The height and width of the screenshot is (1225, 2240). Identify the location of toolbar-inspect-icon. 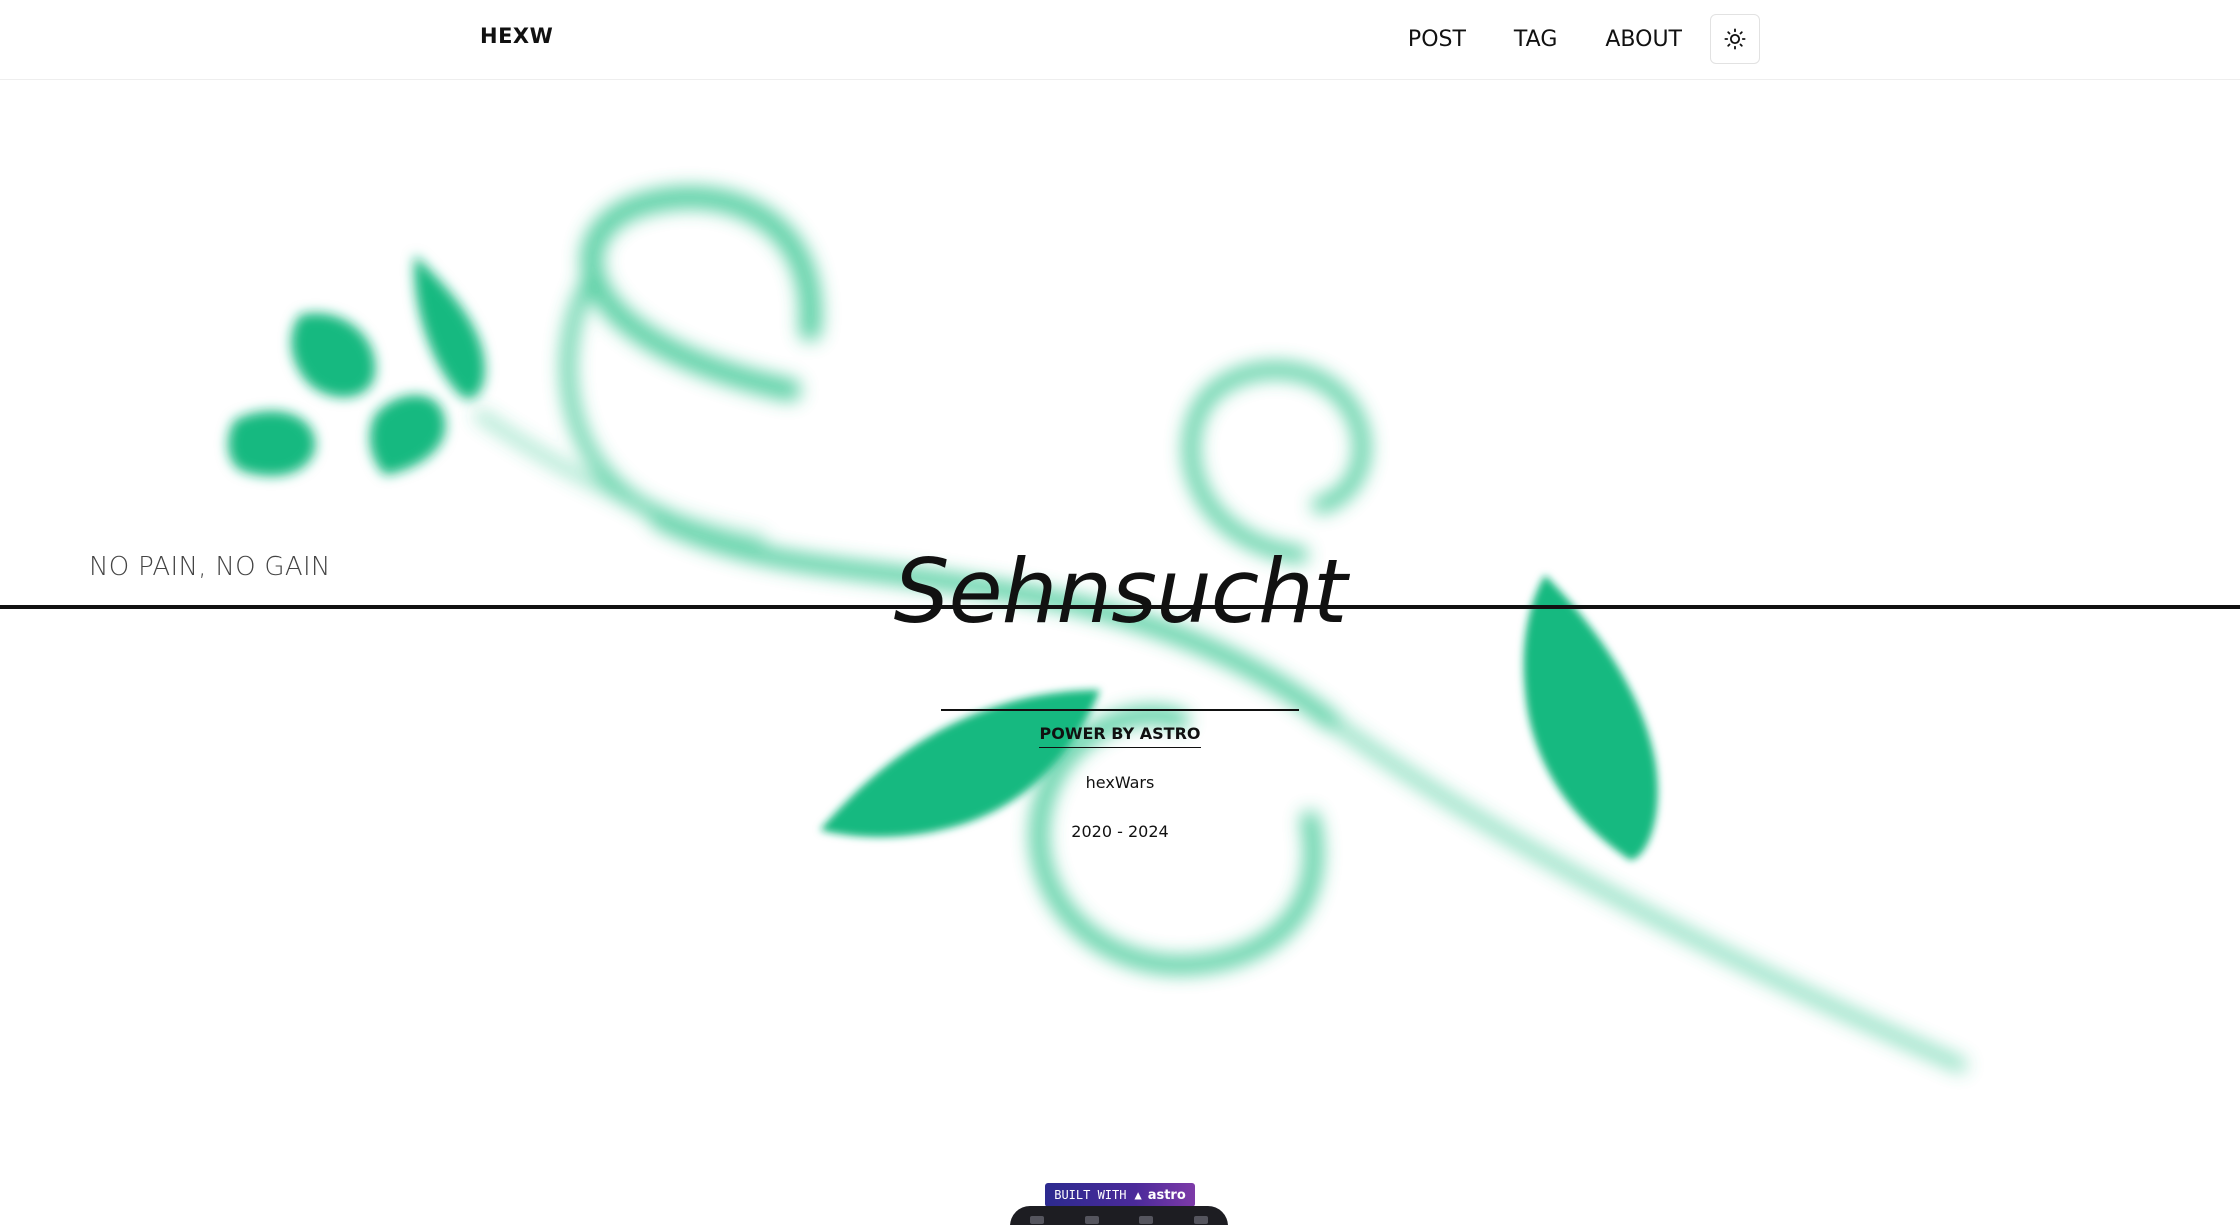
(1091, 1220).